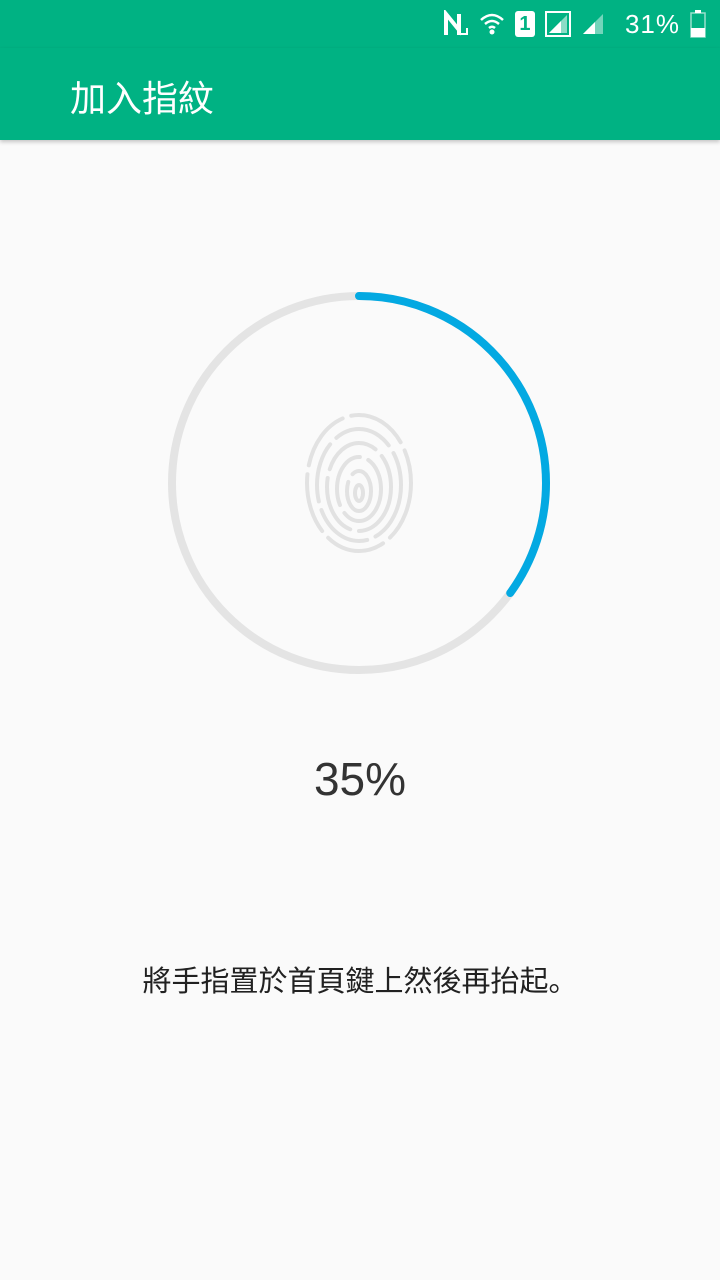  What do you see at coordinates (698, 24) in the screenshot?
I see `battery-icon` at bounding box center [698, 24].